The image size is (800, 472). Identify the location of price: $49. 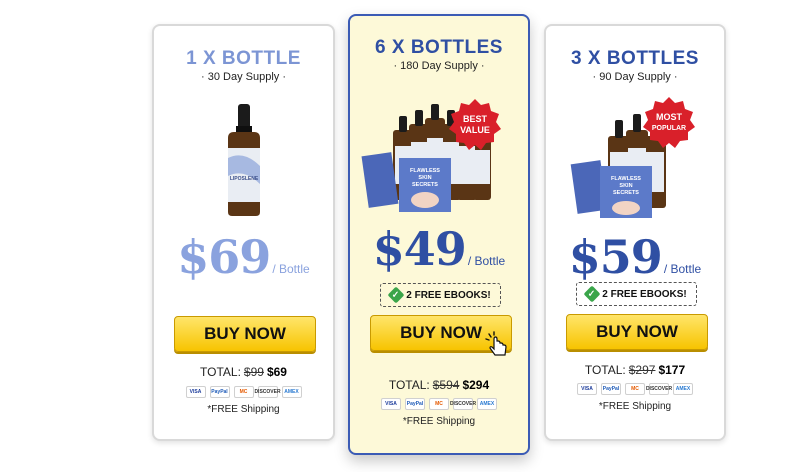
(419, 249).